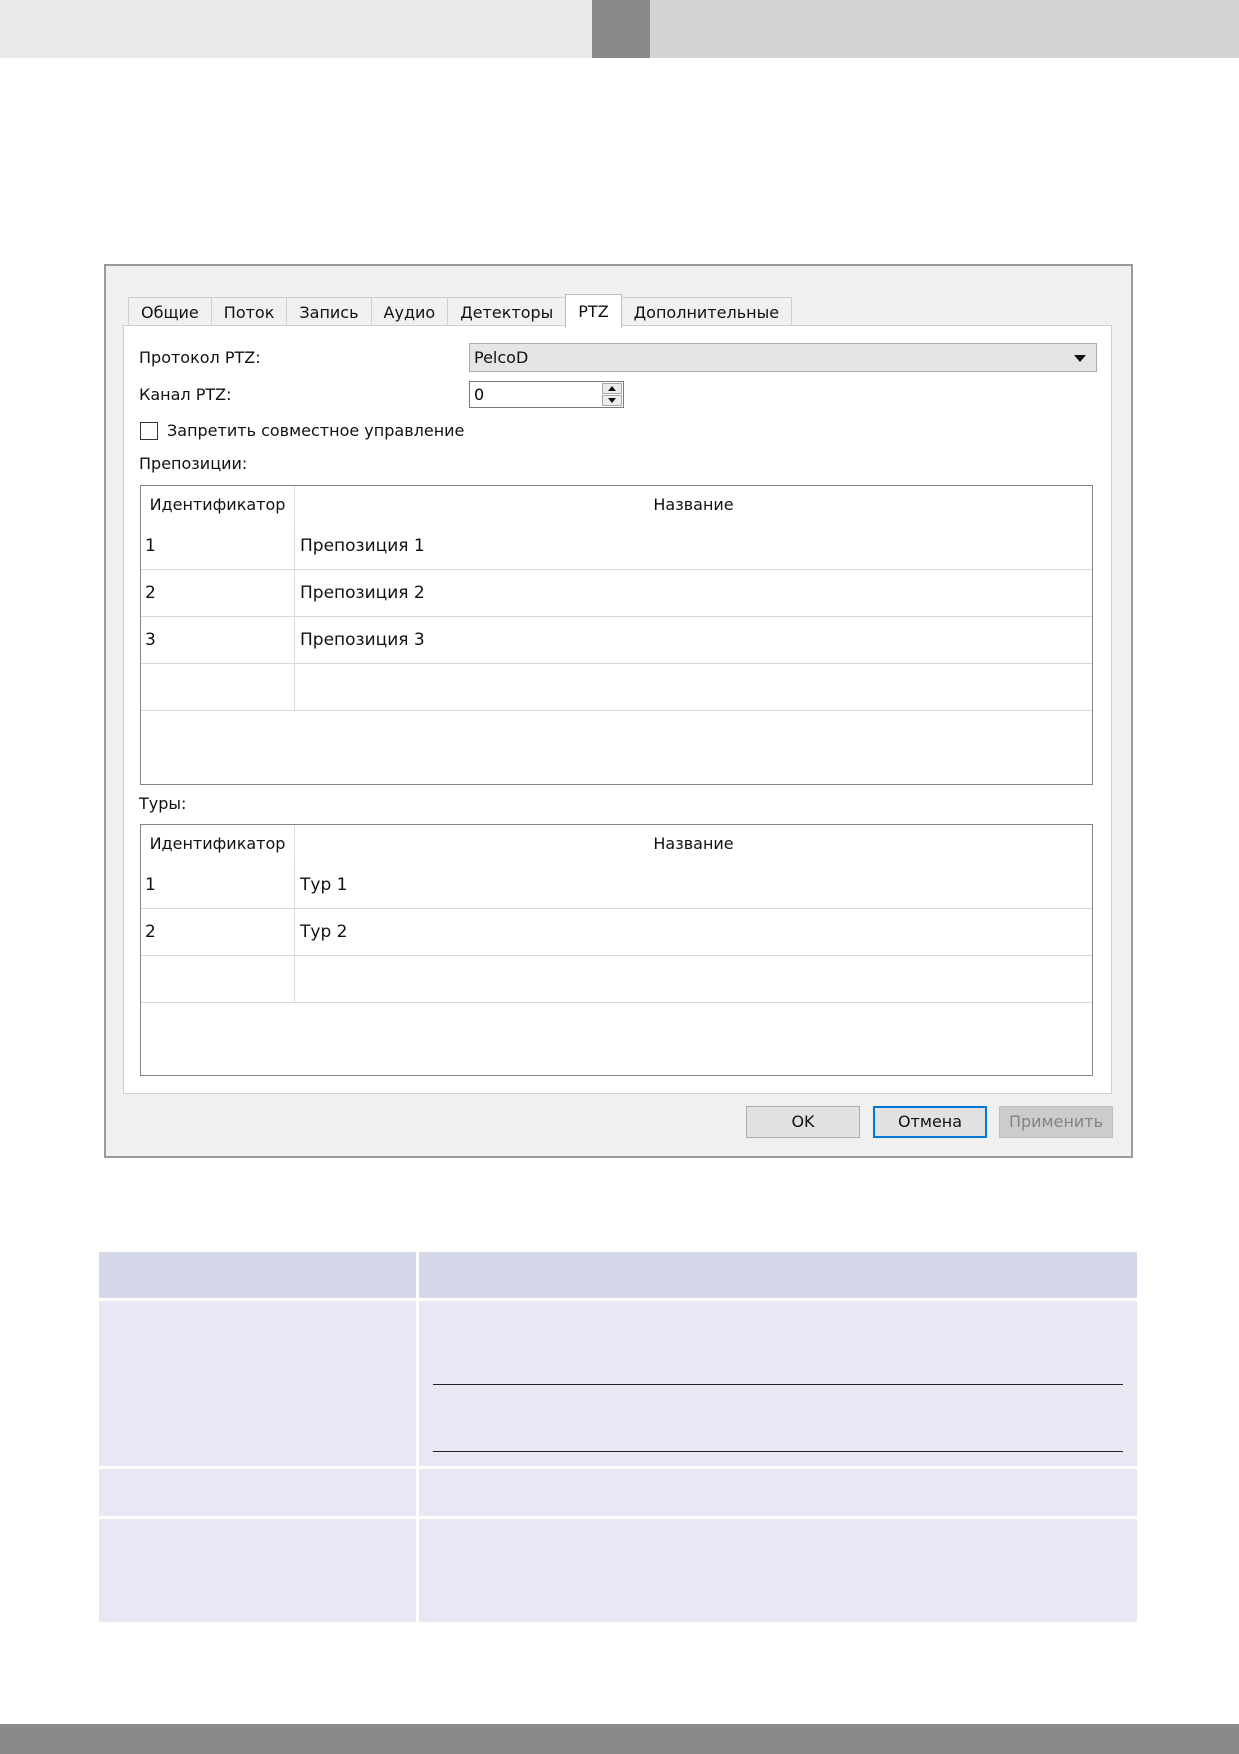  Describe the element at coordinates (218, 546) in the screenshot. I see `preset-id-cell: 1` at that location.